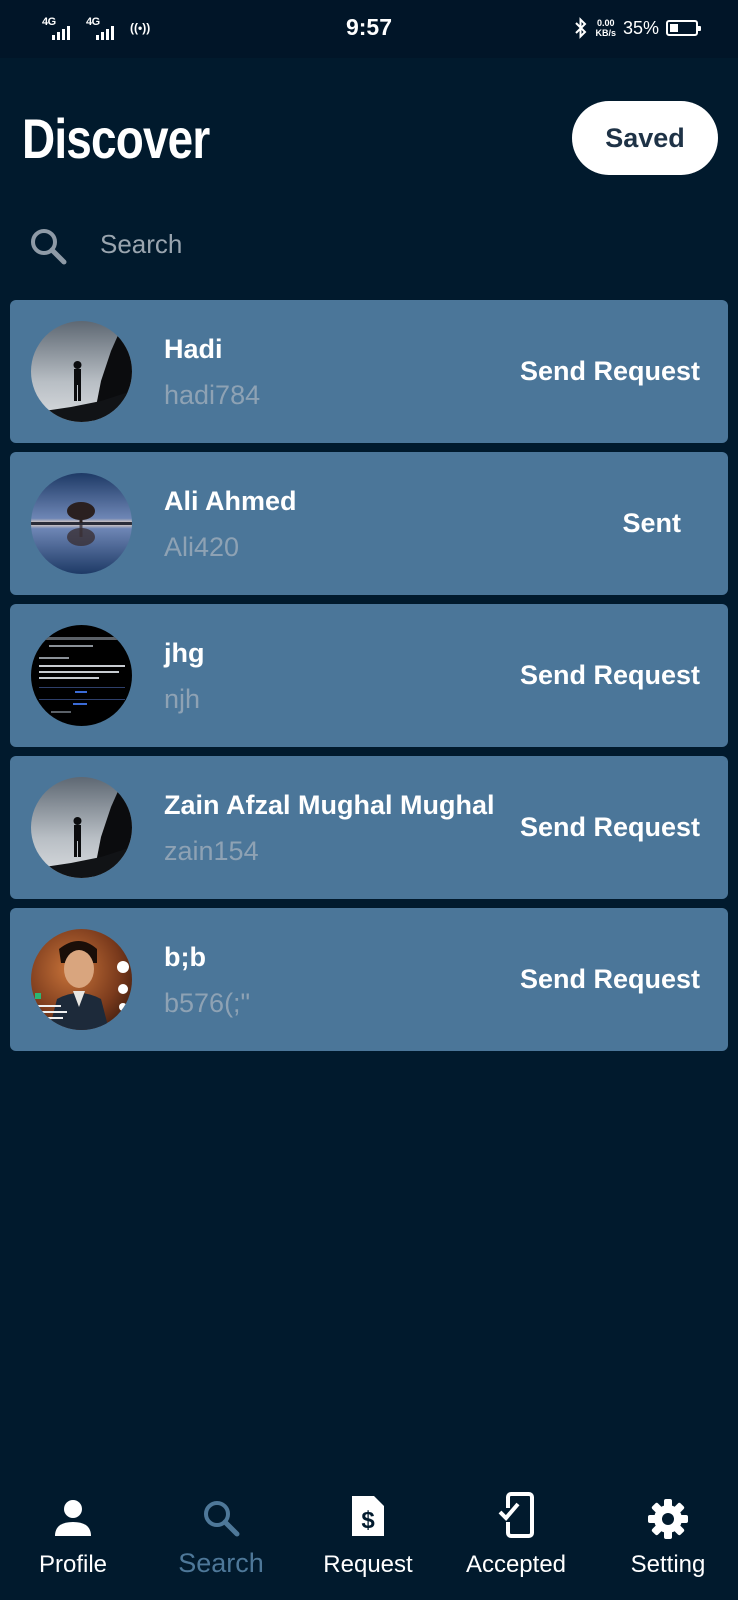 This screenshot has width=738, height=1600. I want to click on phone-check-icon, so click(516, 1515).